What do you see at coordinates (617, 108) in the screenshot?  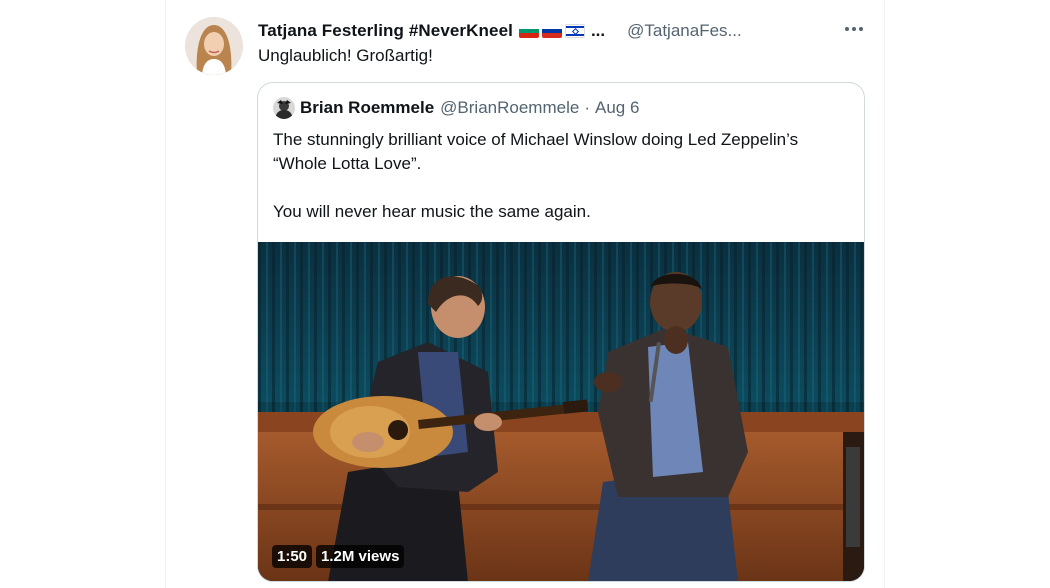 I see `quoted-date: Aug 6` at bounding box center [617, 108].